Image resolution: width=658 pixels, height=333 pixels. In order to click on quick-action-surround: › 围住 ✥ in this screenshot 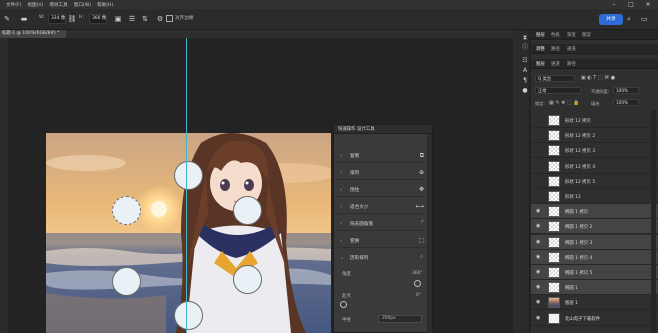, I will do `click(382, 190)`.